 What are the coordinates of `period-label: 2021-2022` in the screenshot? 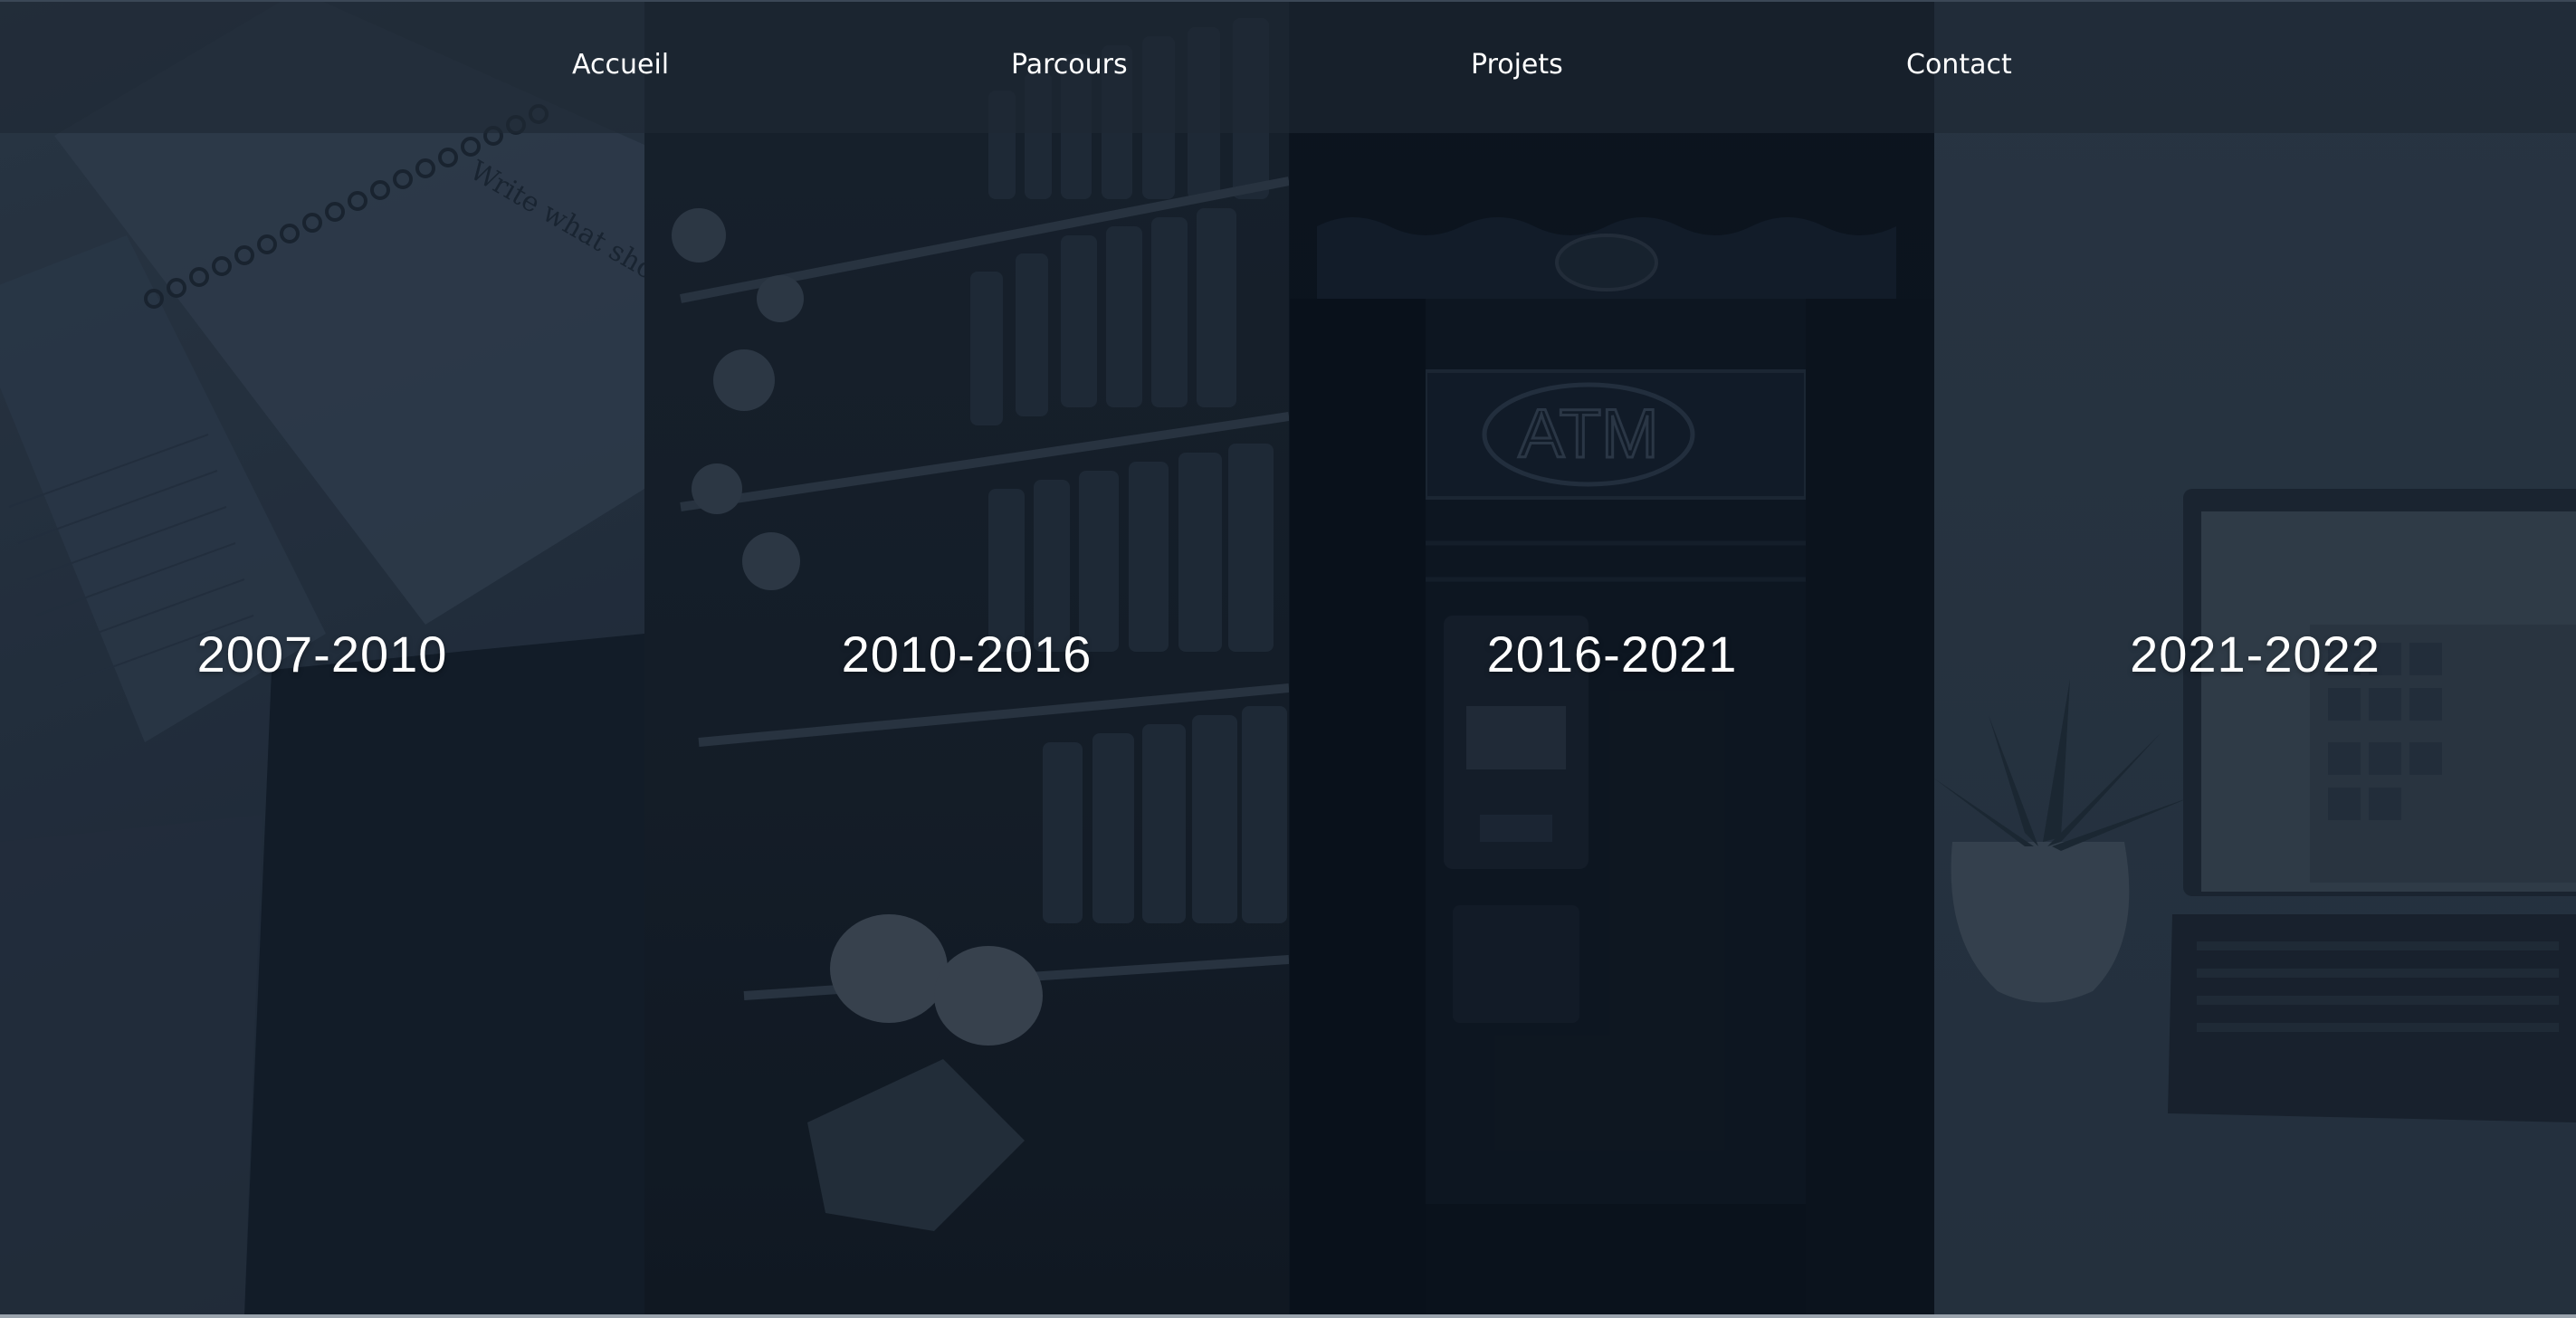 It's located at (2255, 654).